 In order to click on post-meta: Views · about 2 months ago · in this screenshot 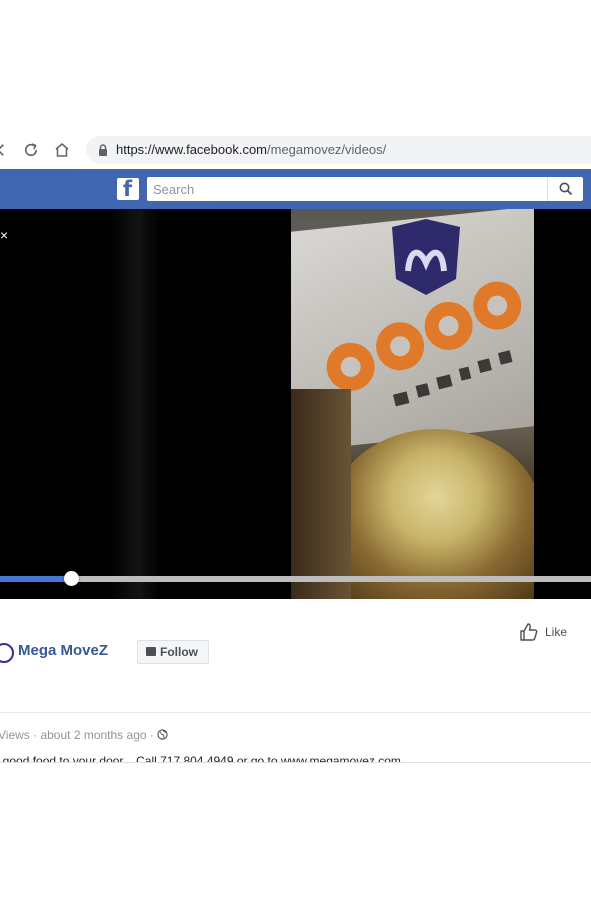, I will do `click(84, 735)`.